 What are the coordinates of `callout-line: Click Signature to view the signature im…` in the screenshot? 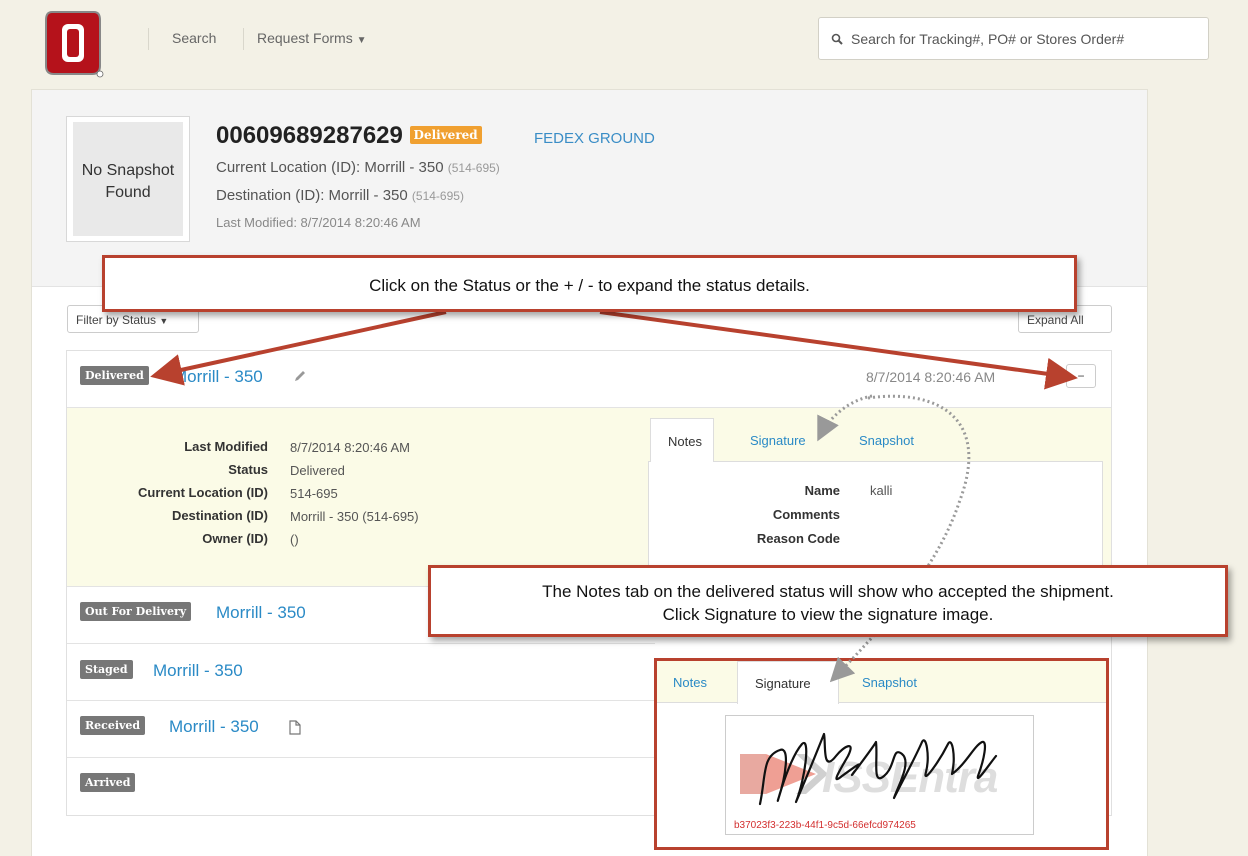 It's located at (828, 614).